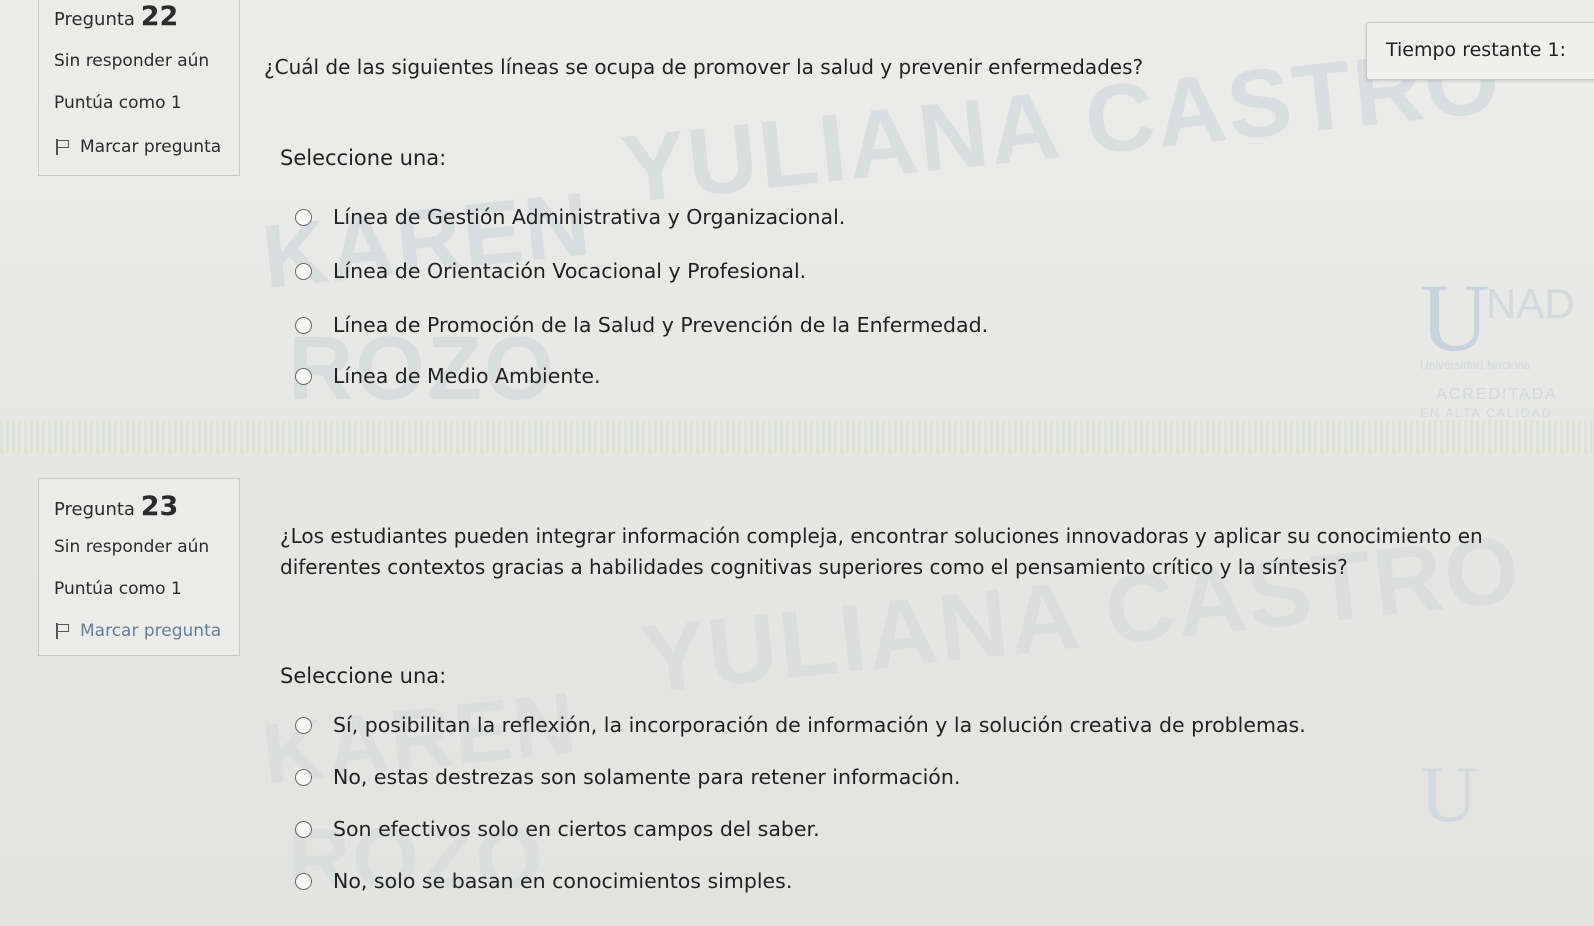 The image size is (1594, 926). I want to click on logo-accredited: ACREDITADA, so click(1497, 394).